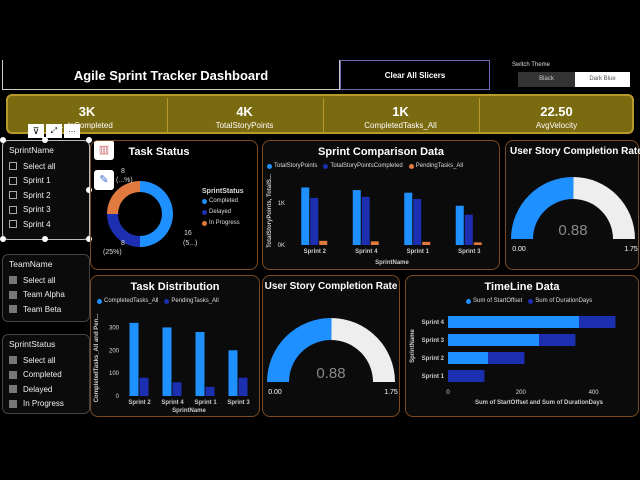 The width and height of the screenshot is (640, 480). Describe the element at coordinates (560, 301) in the screenshot. I see `legend-item: Sum of DurationDays` at that location.